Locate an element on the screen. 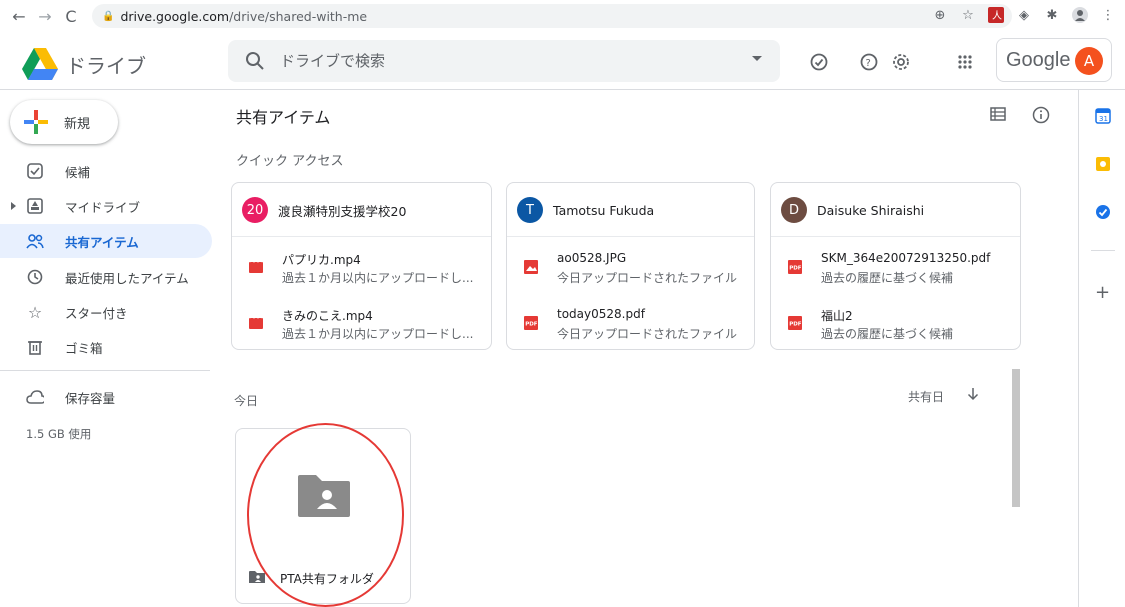 The width and height of the screenshot is (1125, 607). search-bar is located at coordinates (504, 61).